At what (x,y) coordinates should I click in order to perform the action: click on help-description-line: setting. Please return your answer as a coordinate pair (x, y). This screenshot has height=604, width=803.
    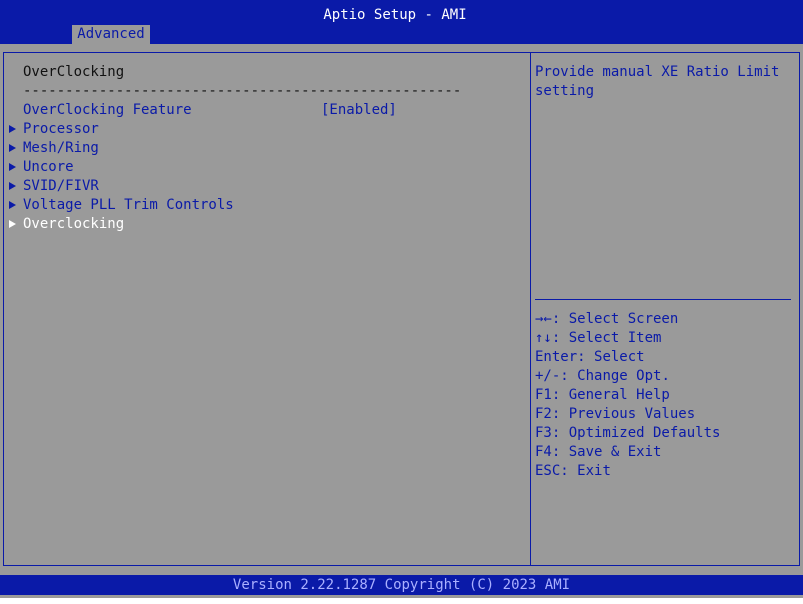
    Looking at the image, I should click on (565, 91).